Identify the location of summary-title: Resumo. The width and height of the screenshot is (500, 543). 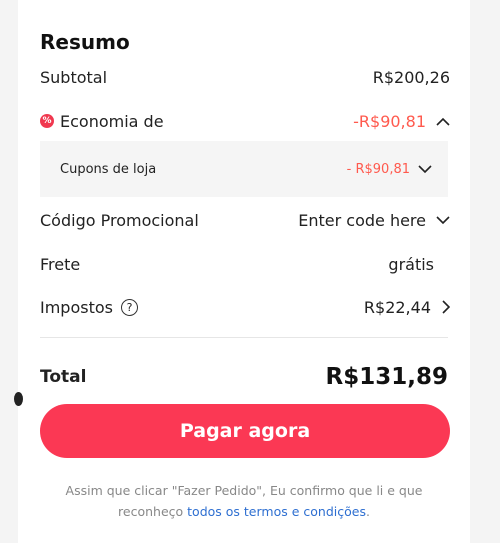
(85, 42).